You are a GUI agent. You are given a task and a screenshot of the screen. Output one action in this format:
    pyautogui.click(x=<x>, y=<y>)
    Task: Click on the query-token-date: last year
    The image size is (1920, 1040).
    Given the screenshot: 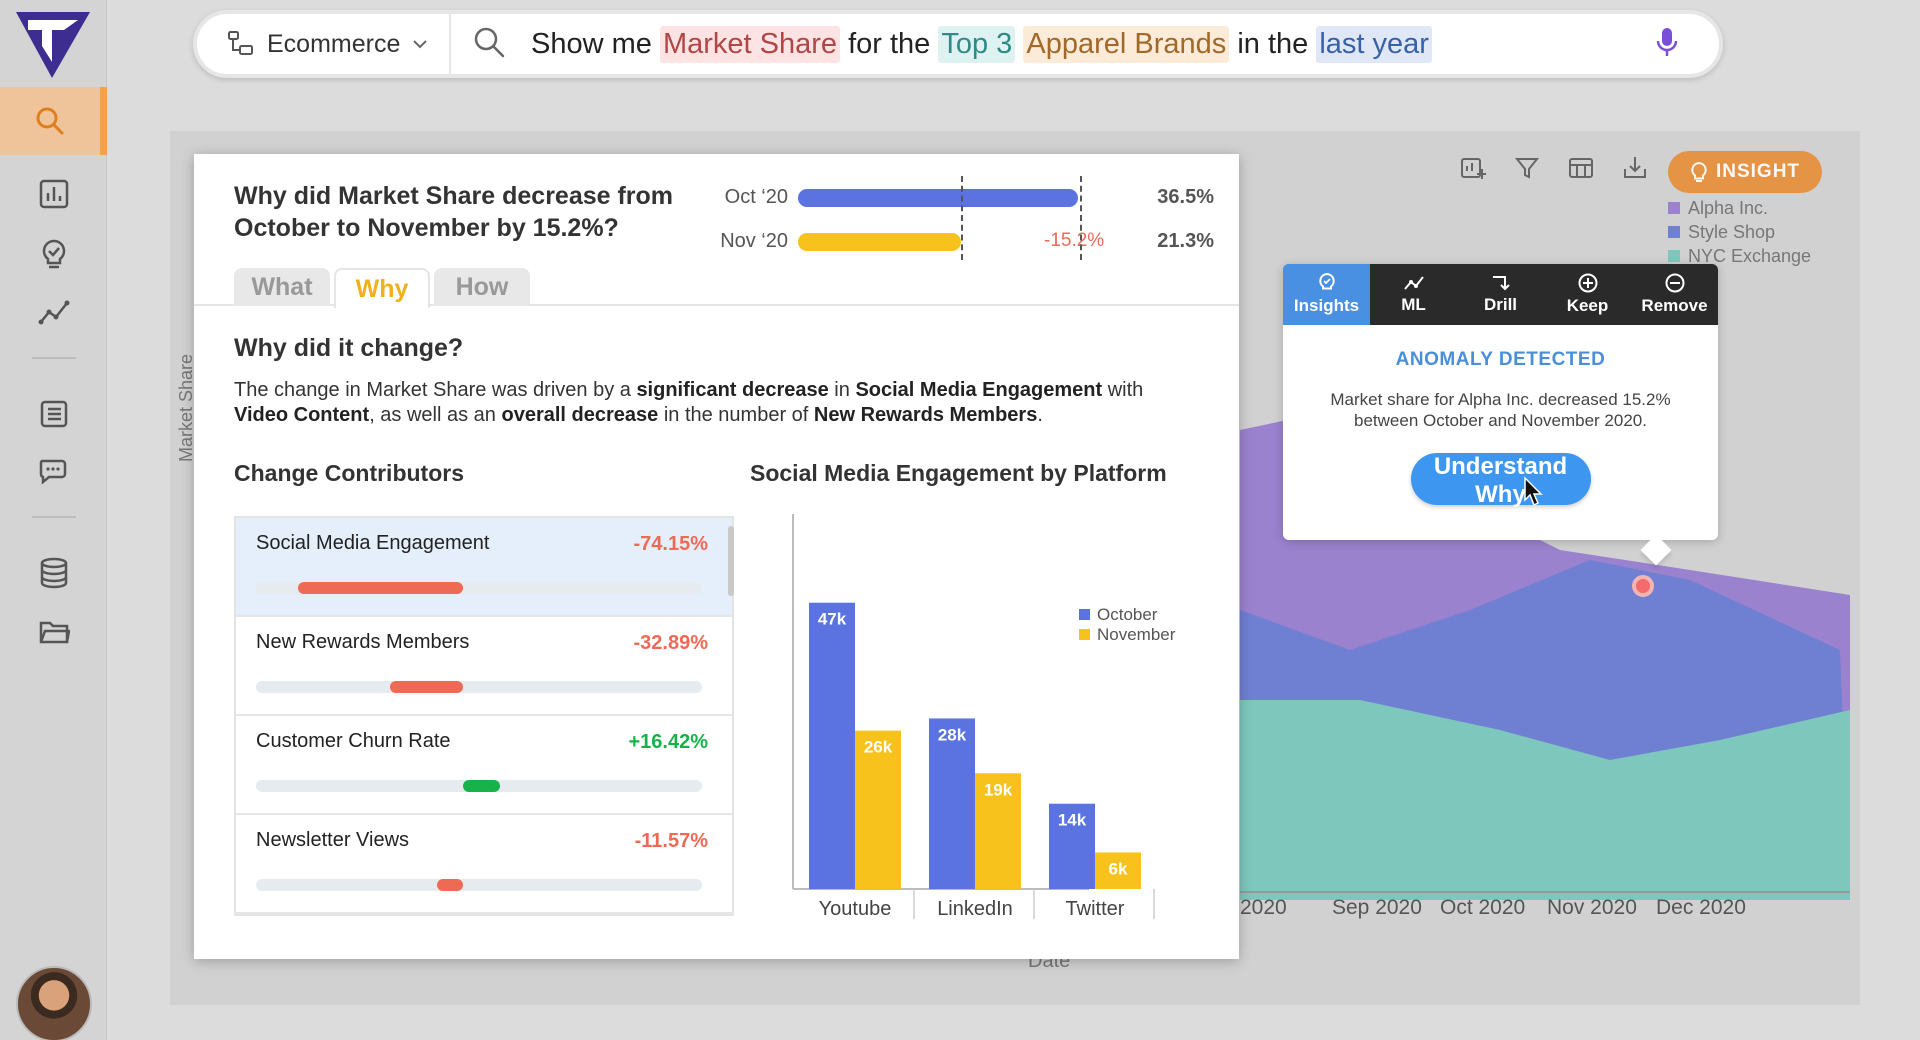 What is the action you would take?
    pyautogui.click(x=1374, y=44)
    